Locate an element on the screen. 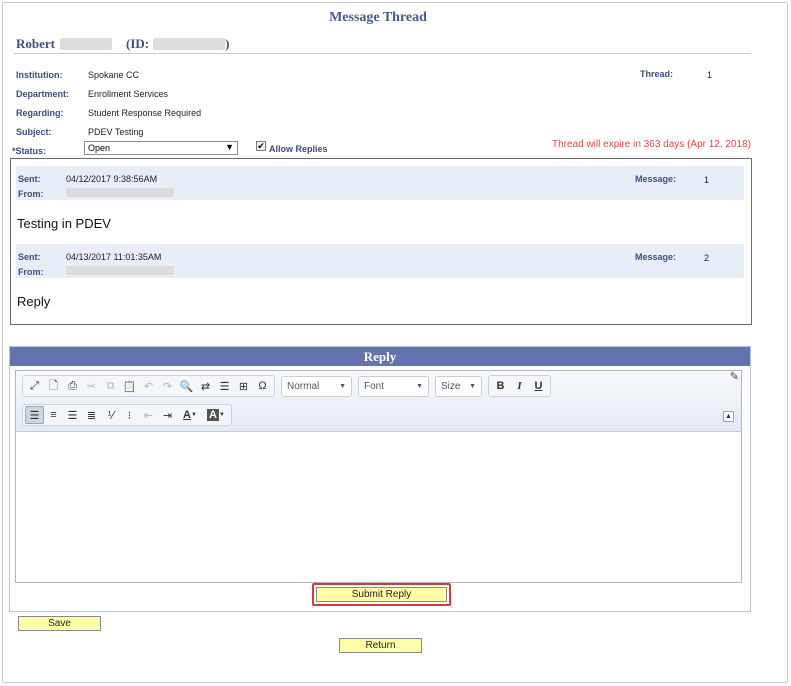 The height and width of the screenshot is (686, 791). align-right-icon: ☰ is located at coordinates (72, 415).